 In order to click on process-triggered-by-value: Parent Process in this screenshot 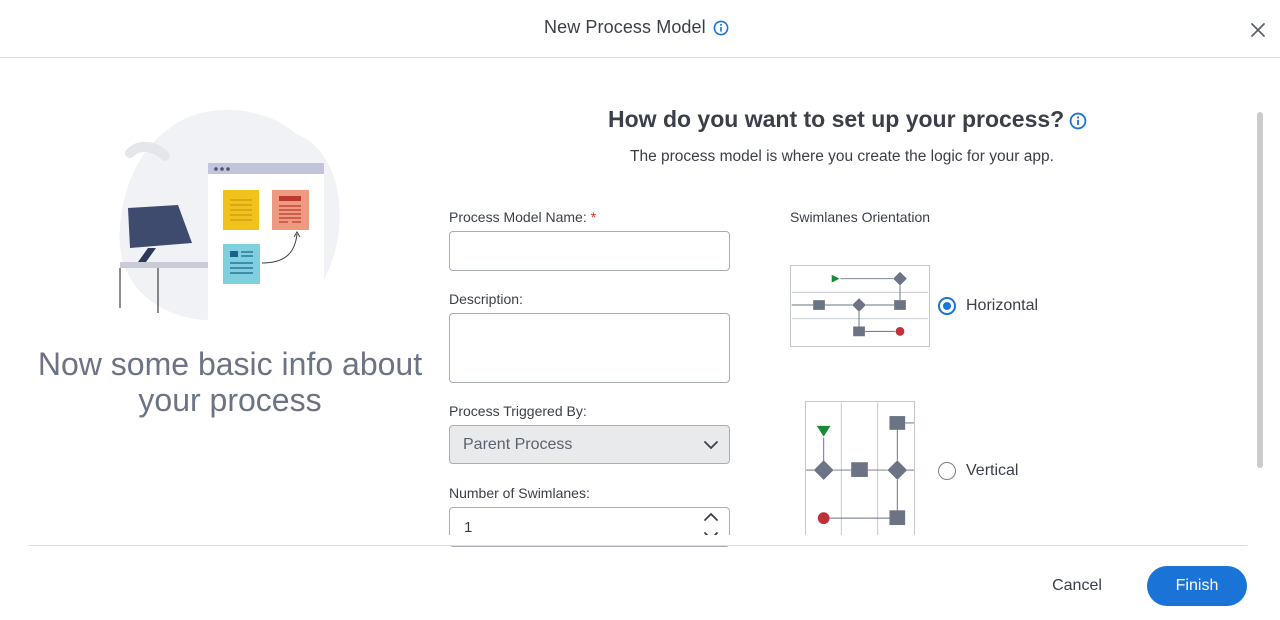, I will do `click(518, 444)`.